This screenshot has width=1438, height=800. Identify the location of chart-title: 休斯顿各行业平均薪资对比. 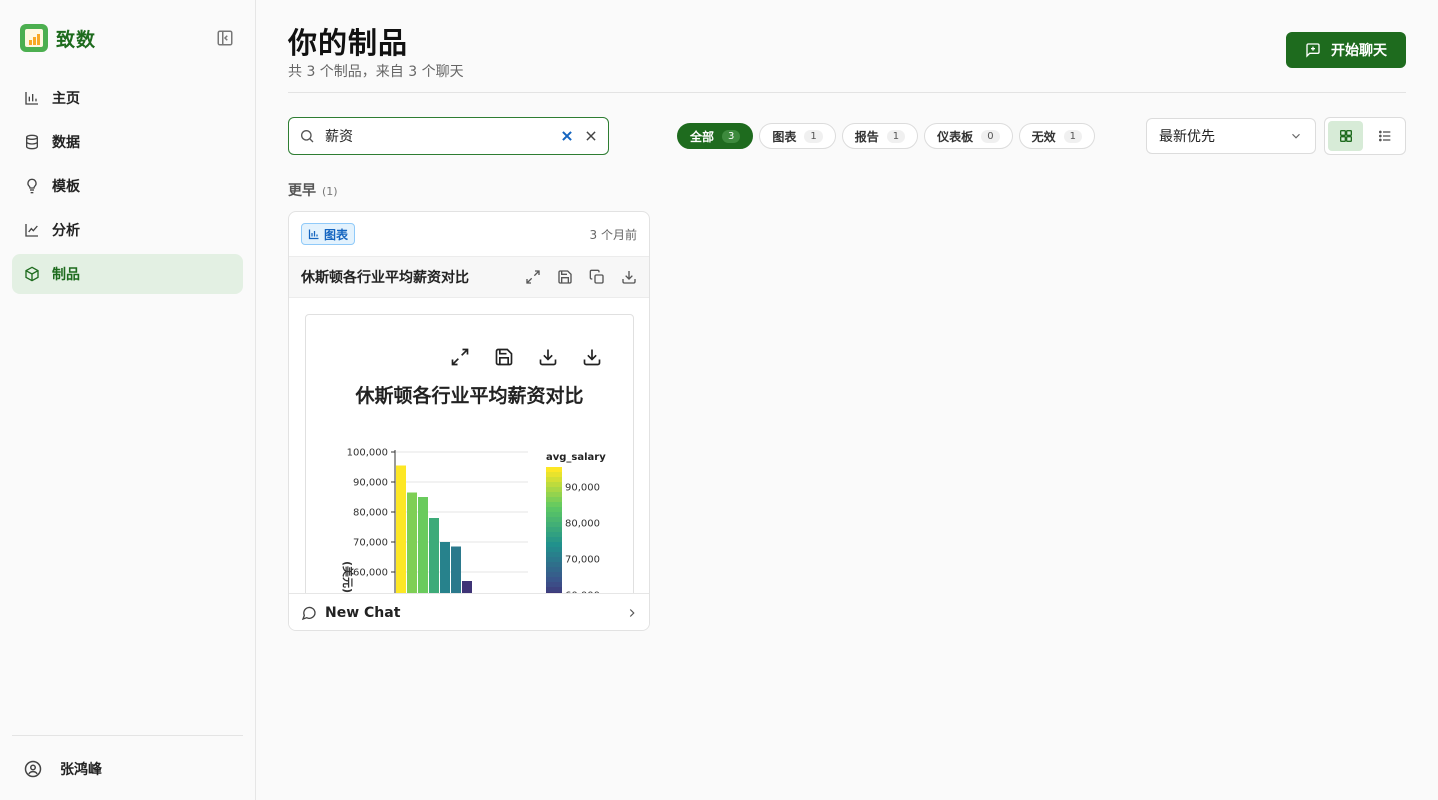
(469, 396).